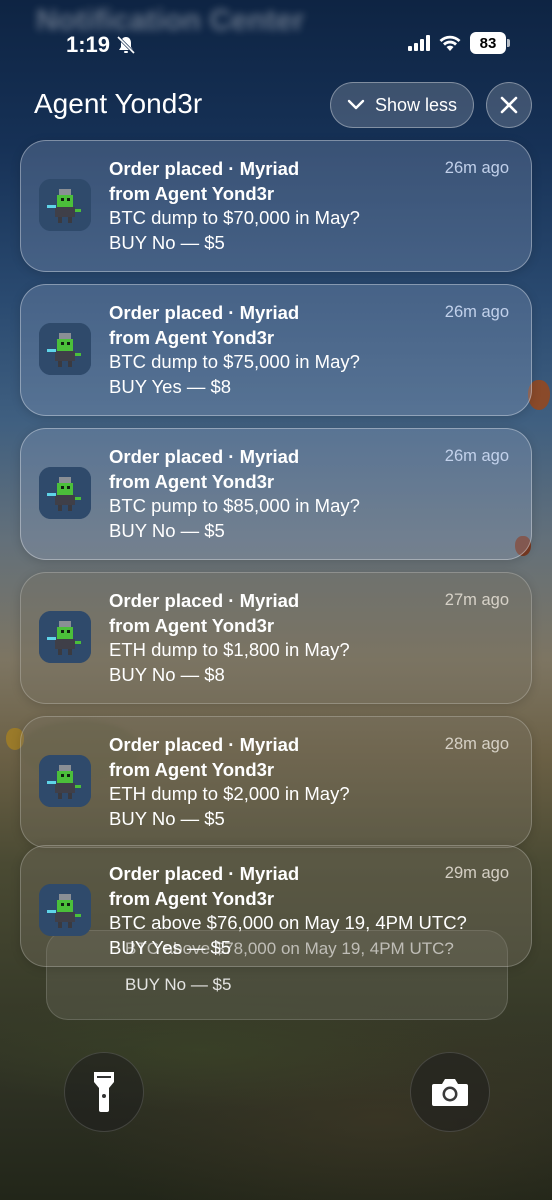 This screenshot has height=1200, width=552. I want to click on close-icon, so click(509, 105).